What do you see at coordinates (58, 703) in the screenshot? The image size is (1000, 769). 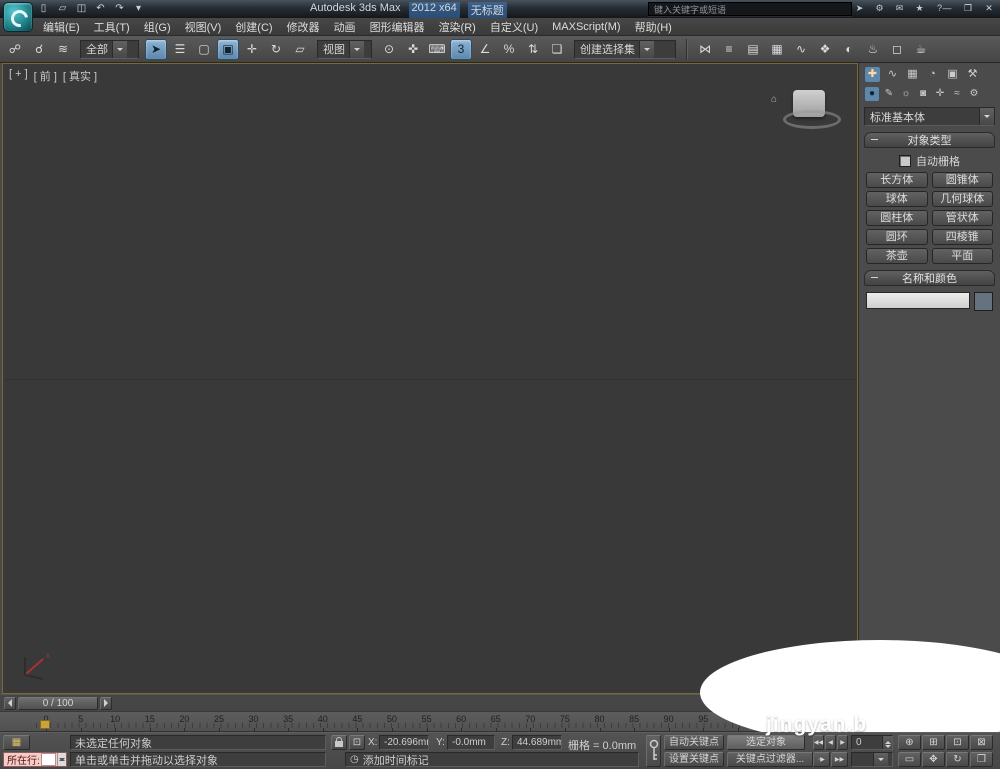 I see `time-slider-button: 0 / 100` at bounding box center [58, 703].